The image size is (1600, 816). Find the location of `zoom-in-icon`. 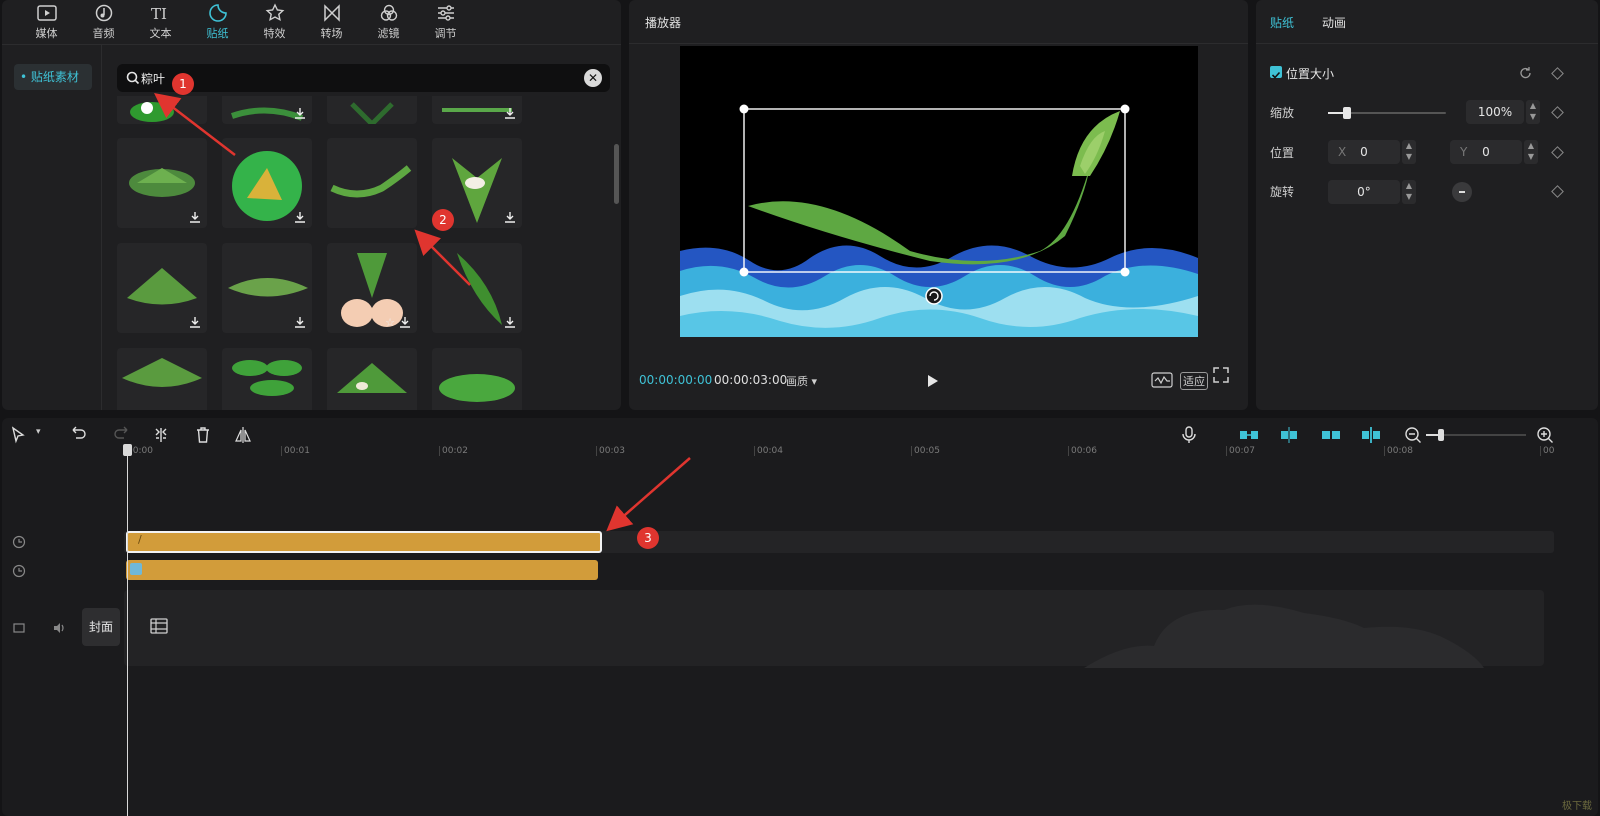

zoom-in-icon is located at coordinates (1545, 435).